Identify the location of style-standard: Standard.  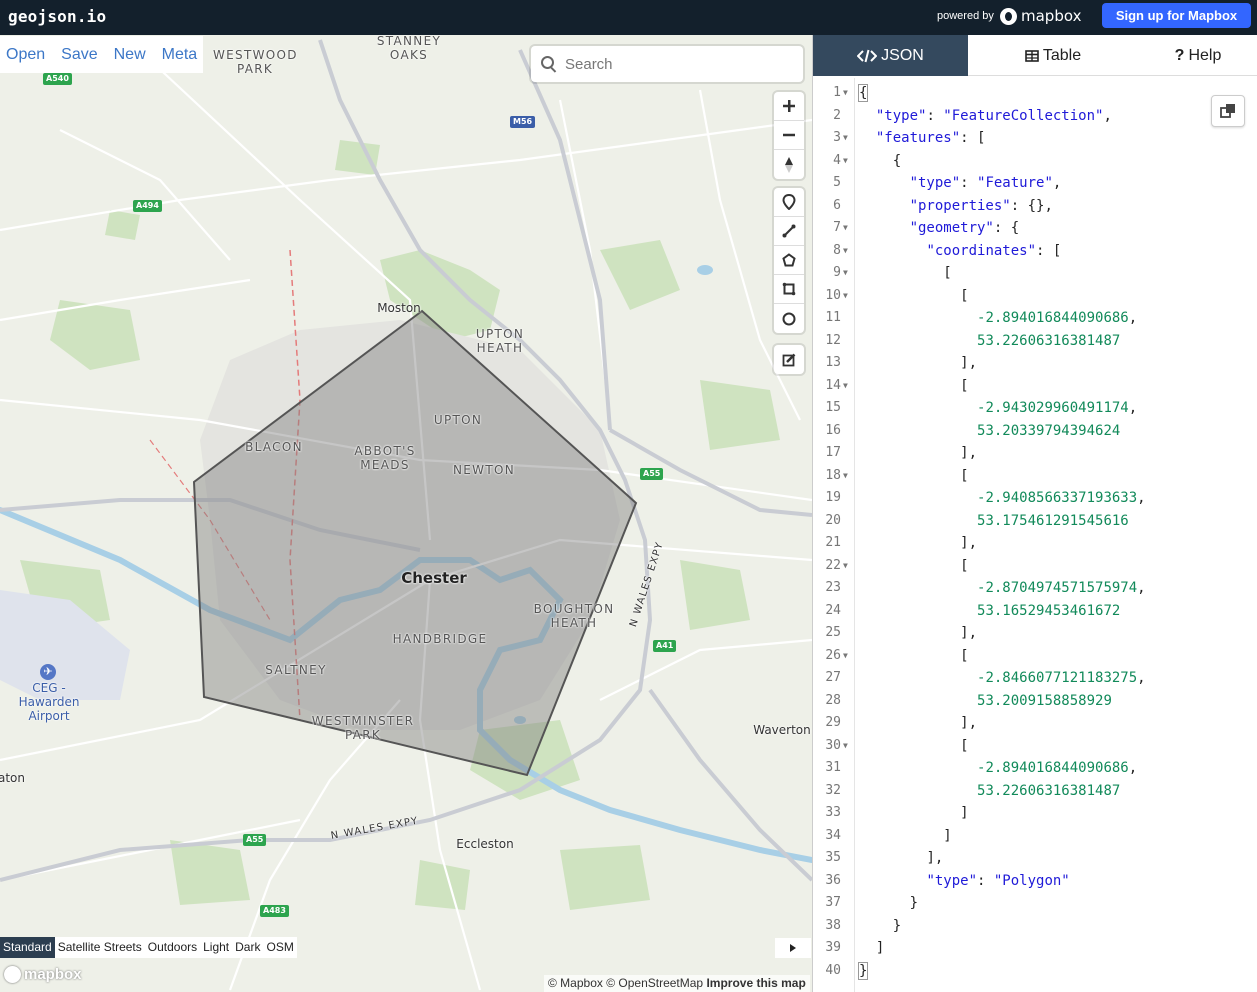
(27, 947).